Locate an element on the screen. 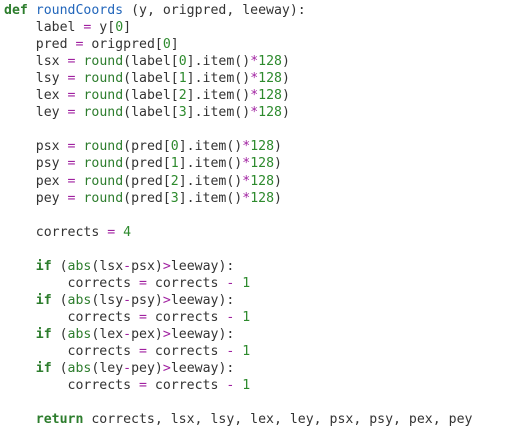 The image size is (509, 431). code-token: lex is located at coordinates (36, 96).